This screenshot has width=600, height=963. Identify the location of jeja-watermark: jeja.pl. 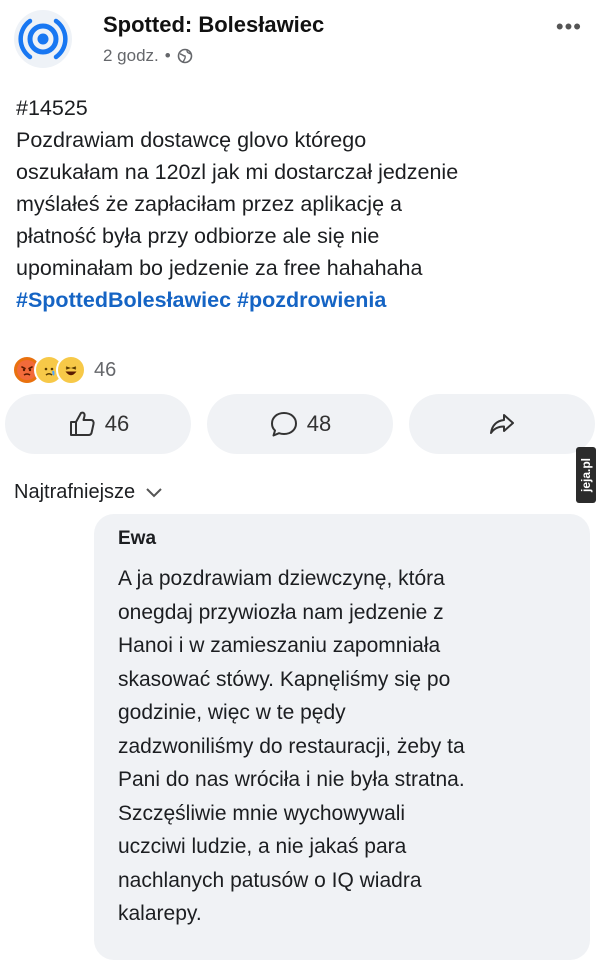
(586, 475).